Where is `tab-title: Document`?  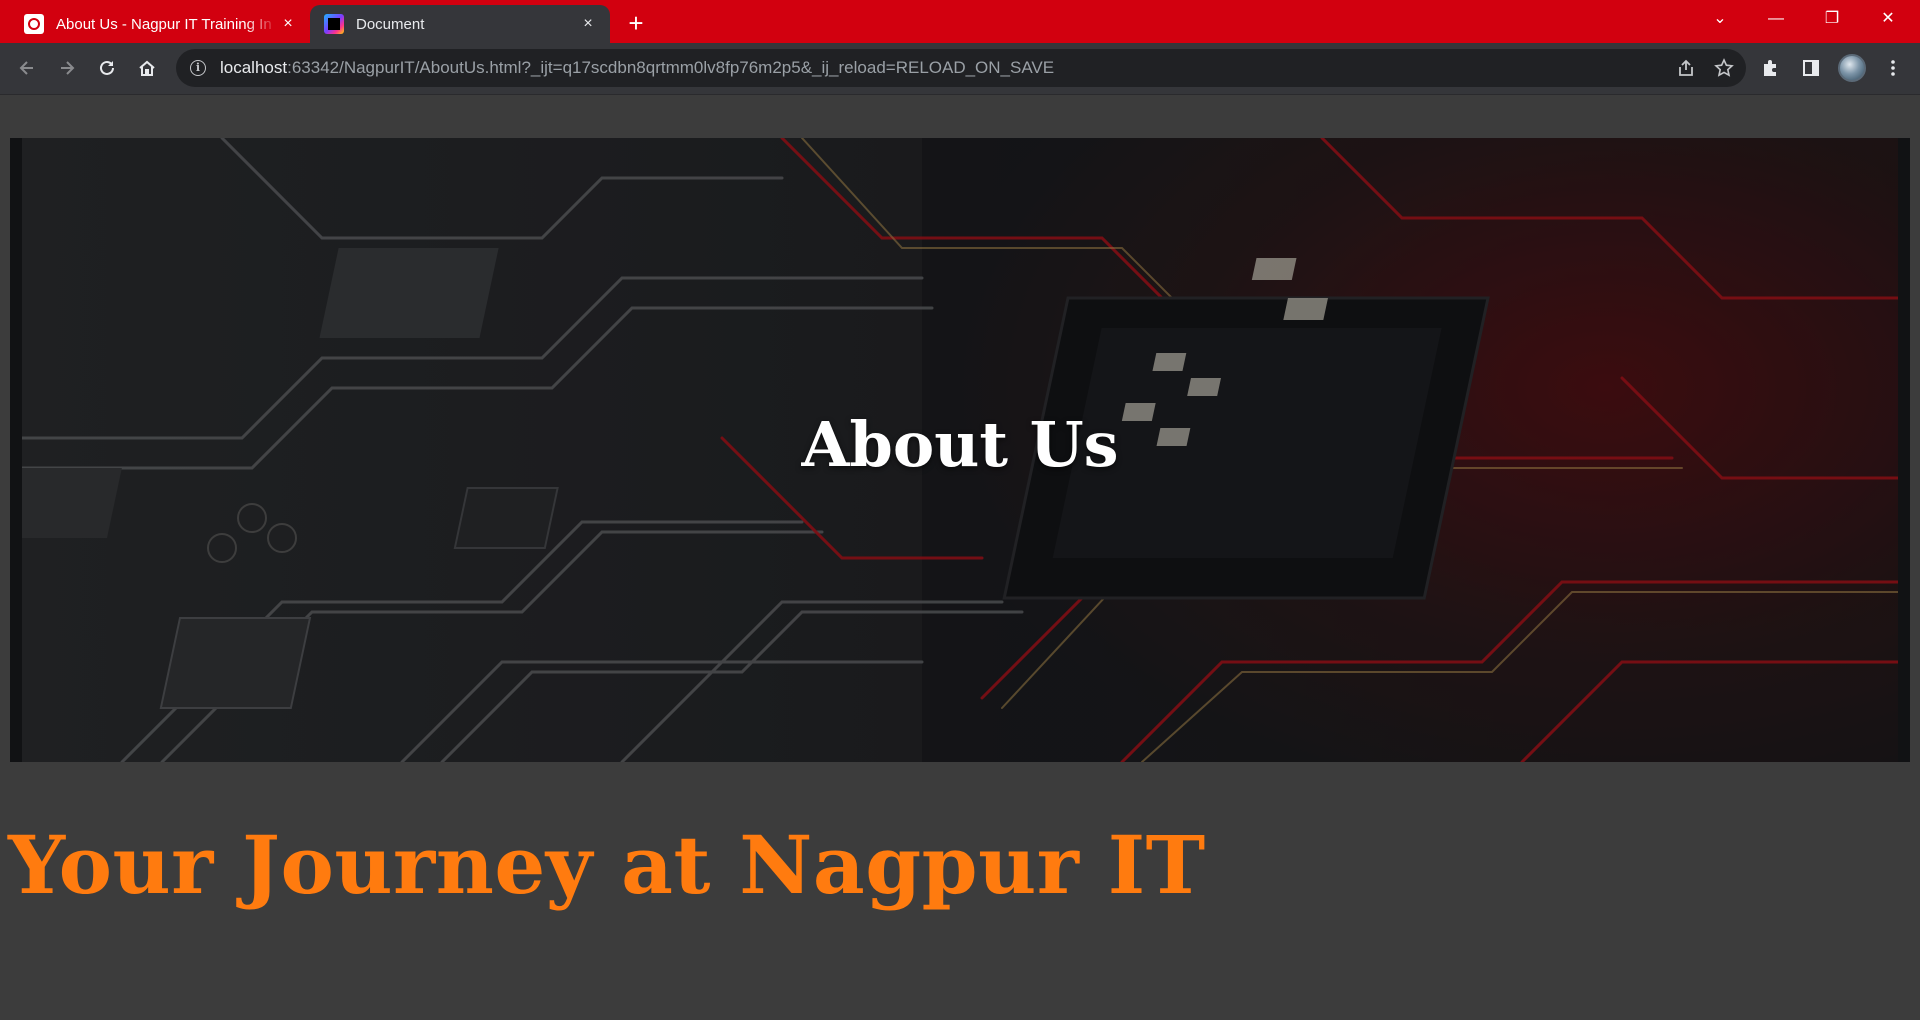
tab-title: Document is located at coordinates (390, 24).